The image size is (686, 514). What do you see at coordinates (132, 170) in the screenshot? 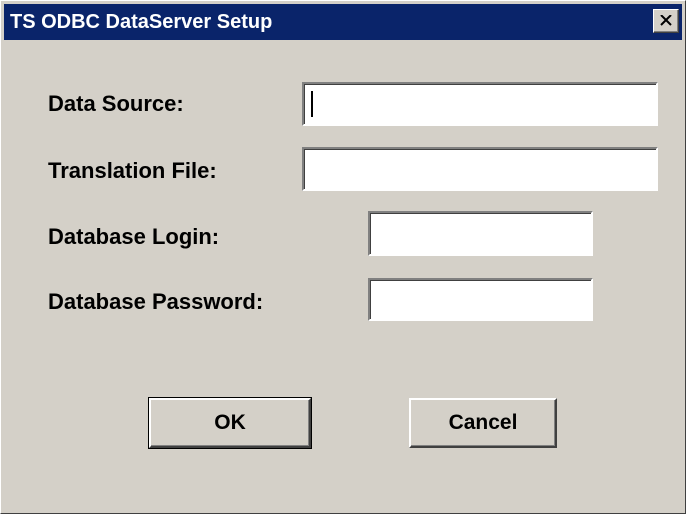
I see `translation-file-label: Translation File:` at bounding box center [132, 170].